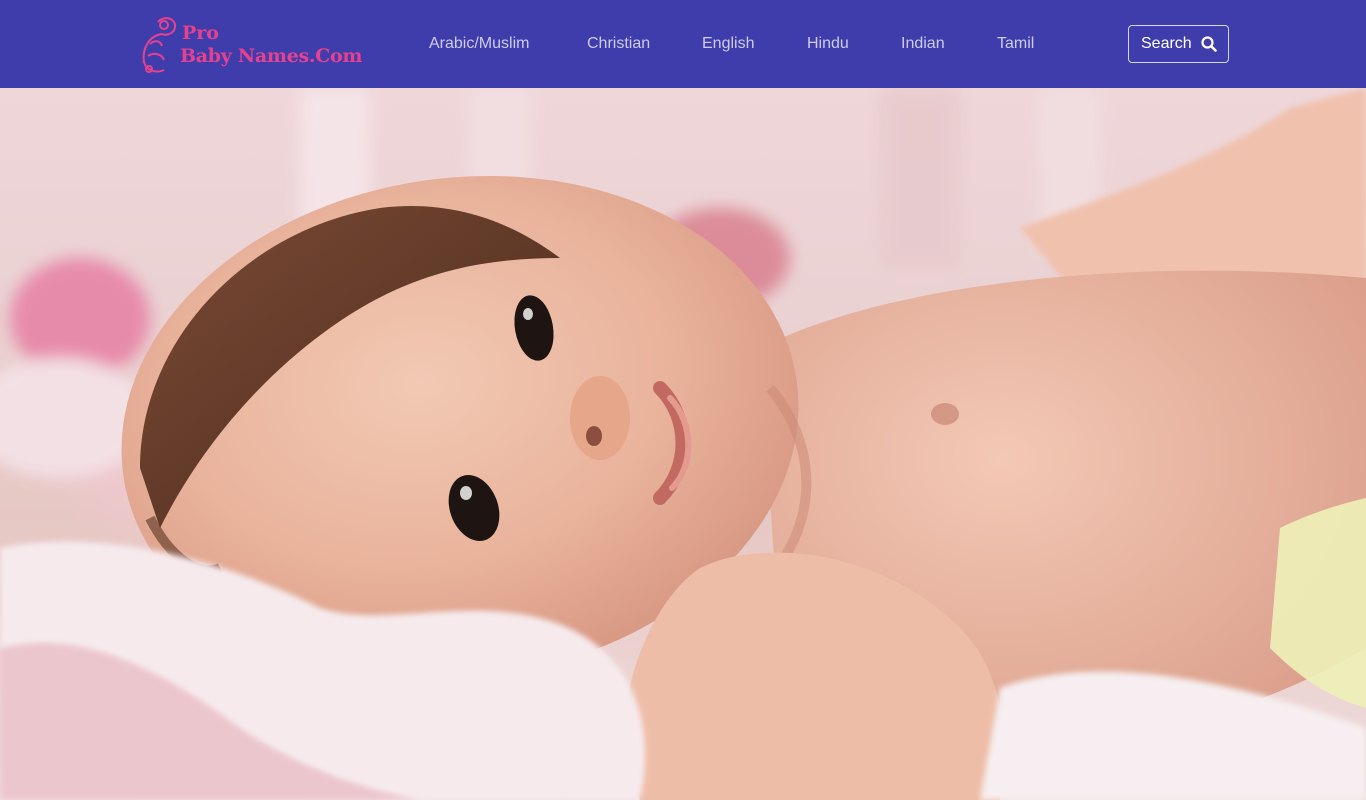 The width and height of the screenshot is (1366, 800). Describe the element at coordinates (200, 33) in the screenshot. I see `logo-text-pro: Pro` at that location.